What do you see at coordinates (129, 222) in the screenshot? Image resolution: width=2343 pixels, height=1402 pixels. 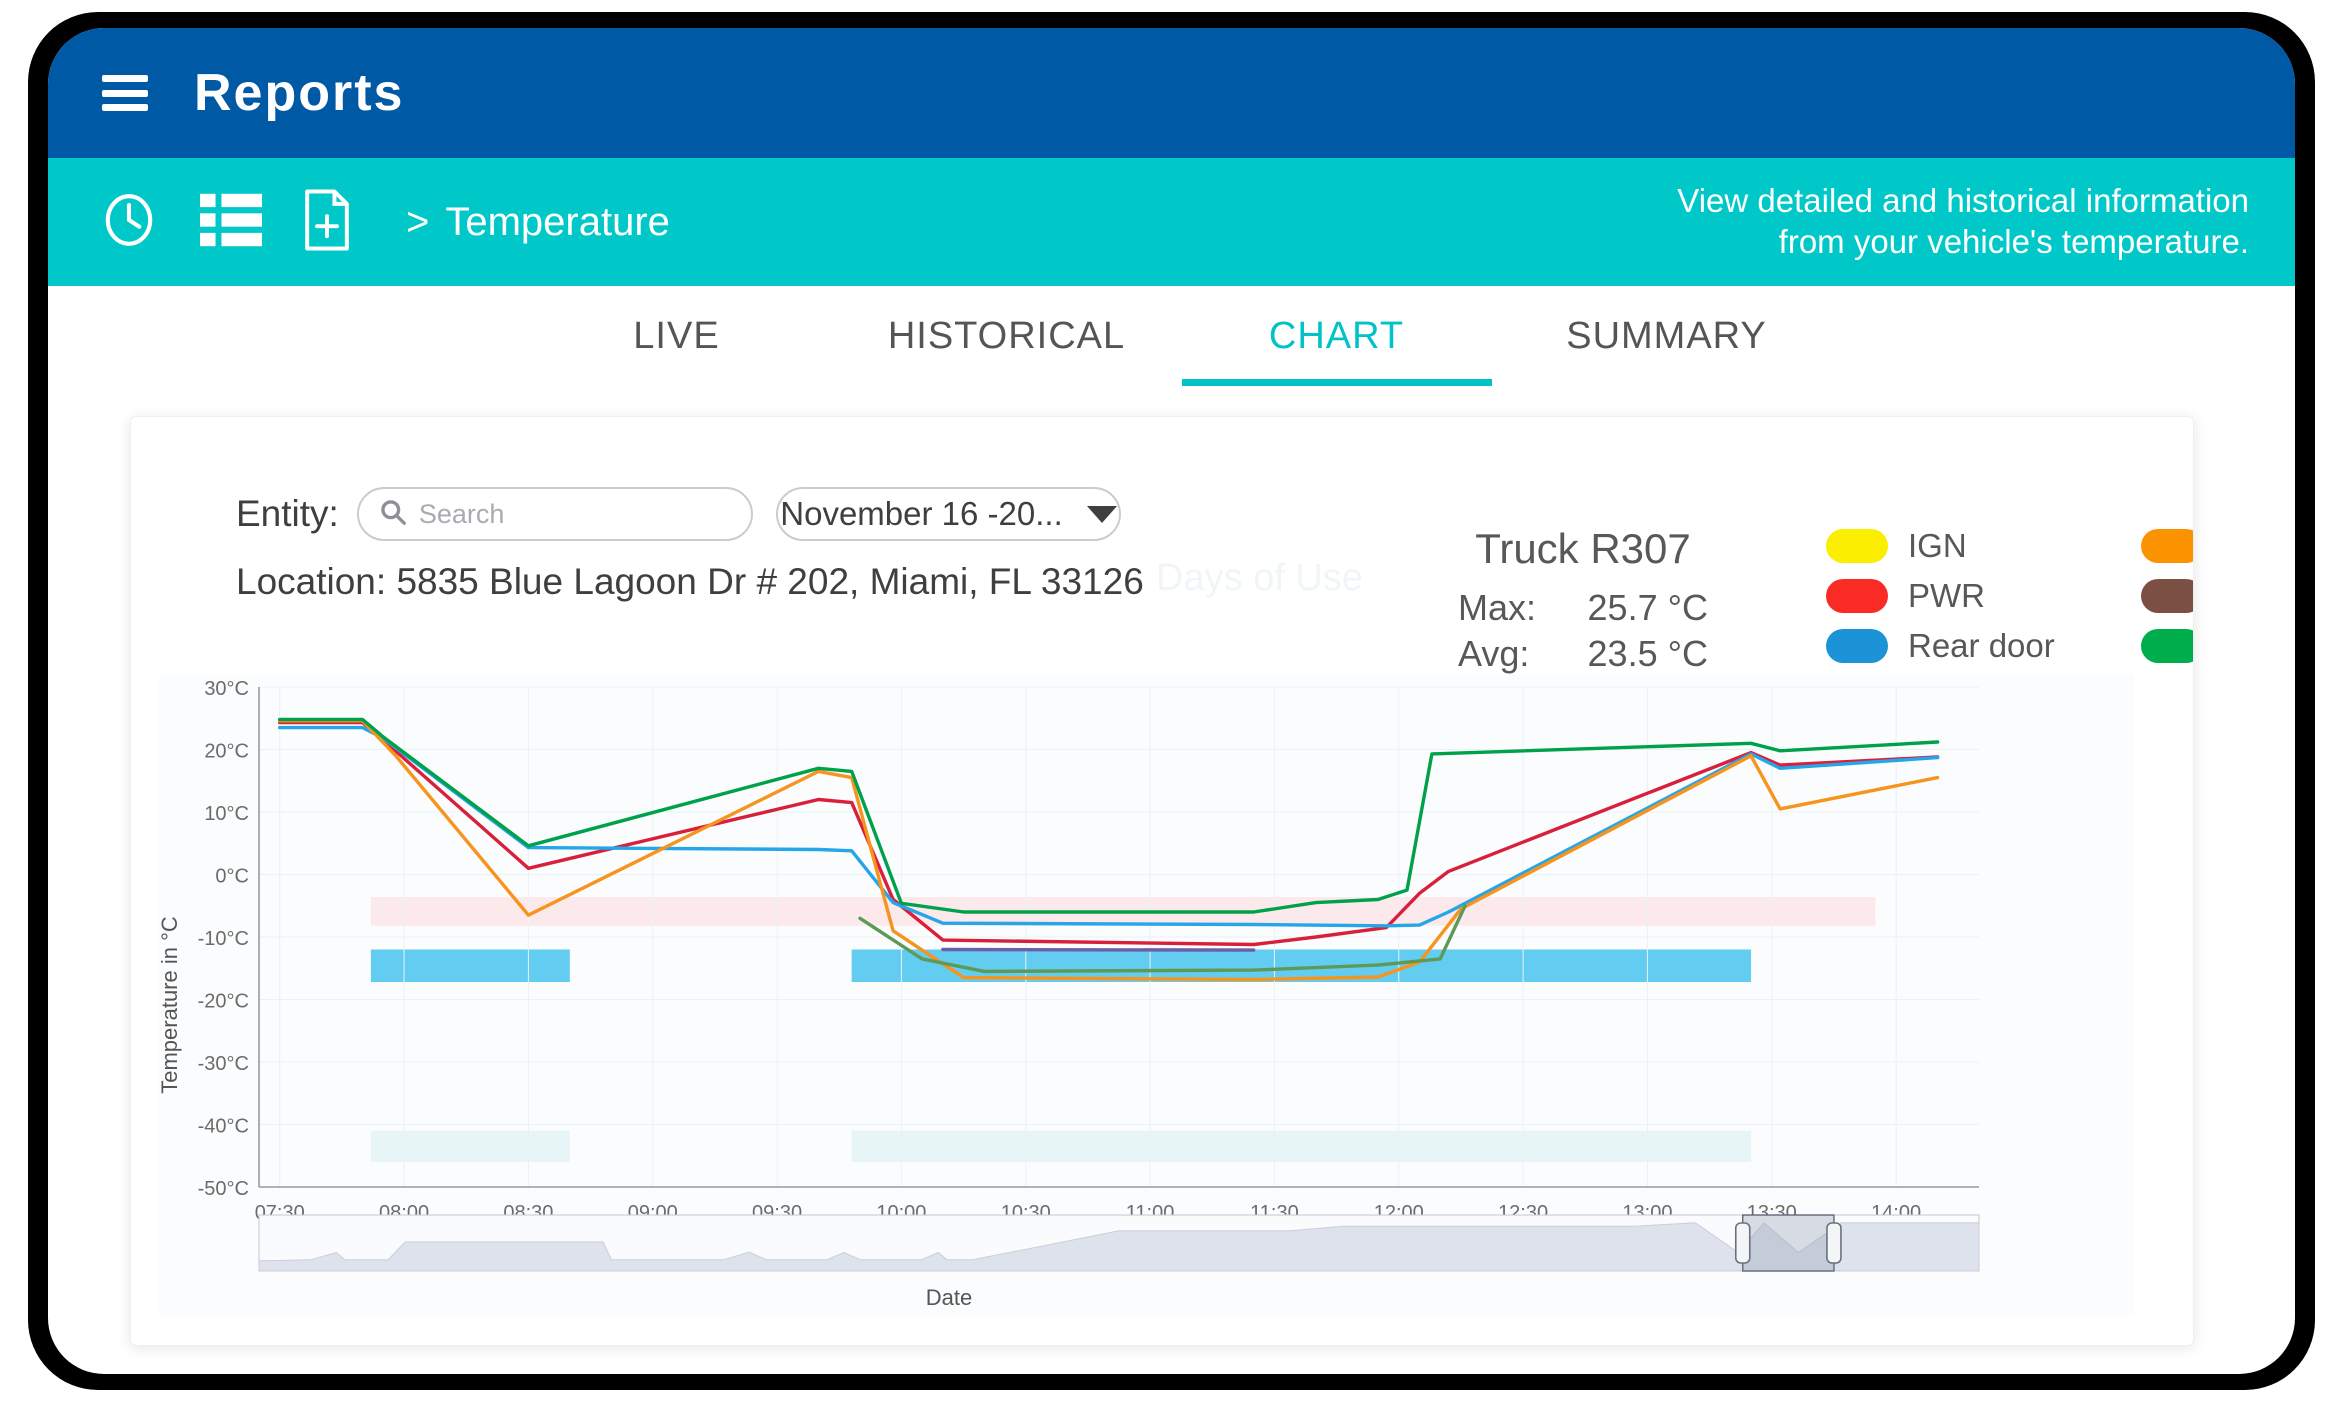 I see `clock-icon` at bounding box center [129, 222].